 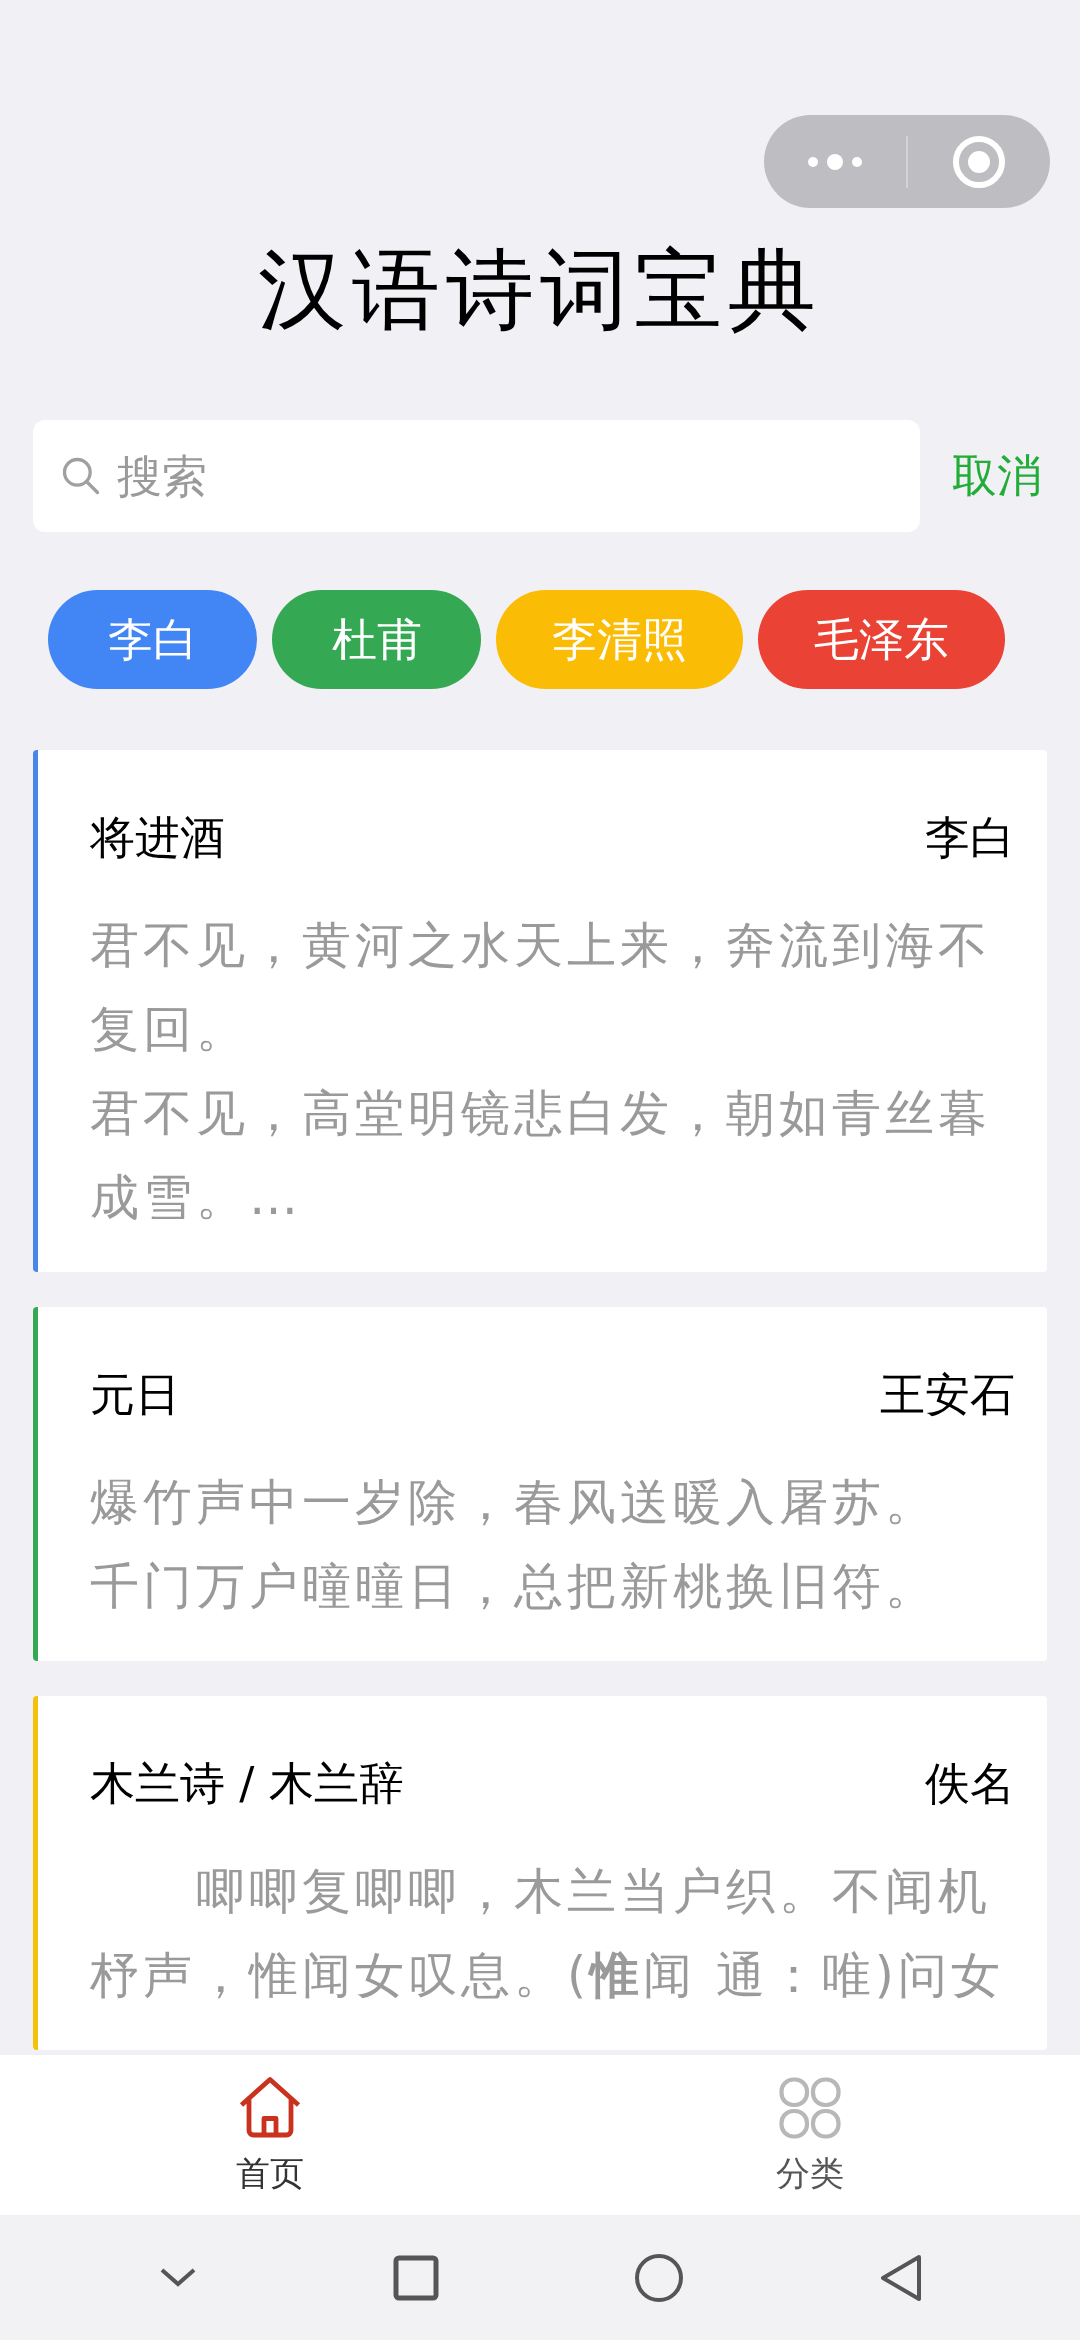 What do you see at coordinates (970, 1784) in the screenshot?
I see `poem-author: 佚名` at bounding box center [970, 1784].